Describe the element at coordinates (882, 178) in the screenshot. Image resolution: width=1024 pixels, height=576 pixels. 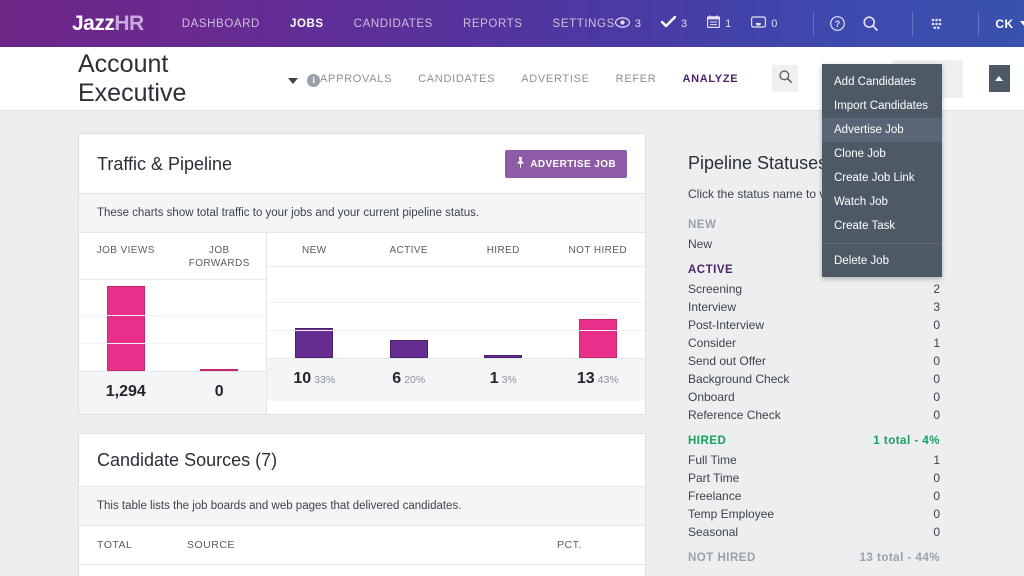
I see `menu-item-create-job-link: Create Job Link` at that location.